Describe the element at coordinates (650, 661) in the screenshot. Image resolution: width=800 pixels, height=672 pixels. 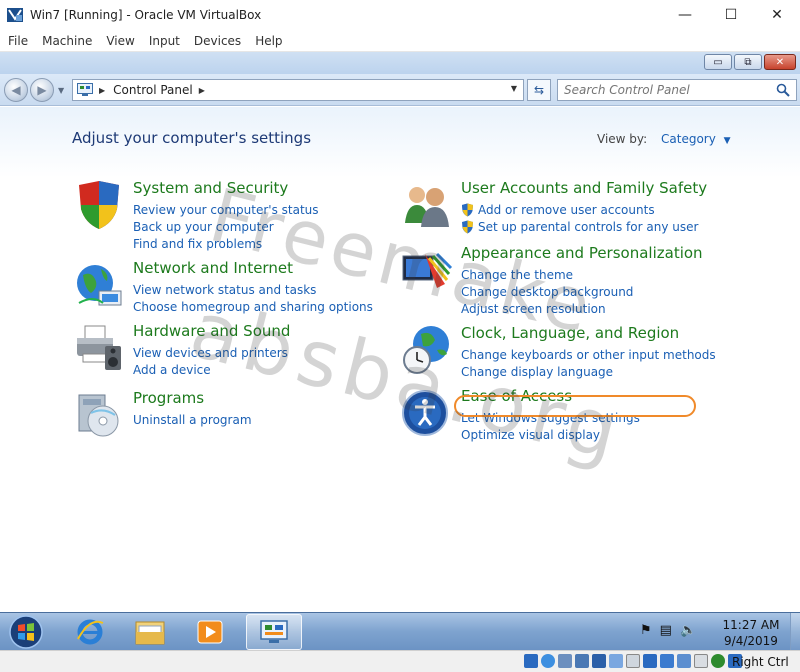
I see `video-capture-icon` at that location.